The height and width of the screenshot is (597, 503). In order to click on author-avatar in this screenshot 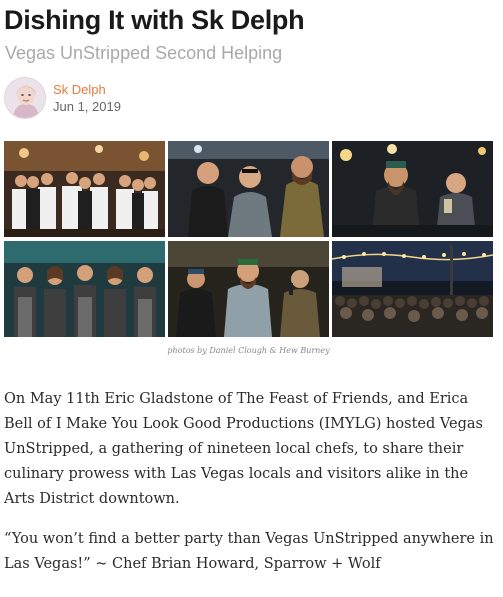, I will do `click(25, 98)`.